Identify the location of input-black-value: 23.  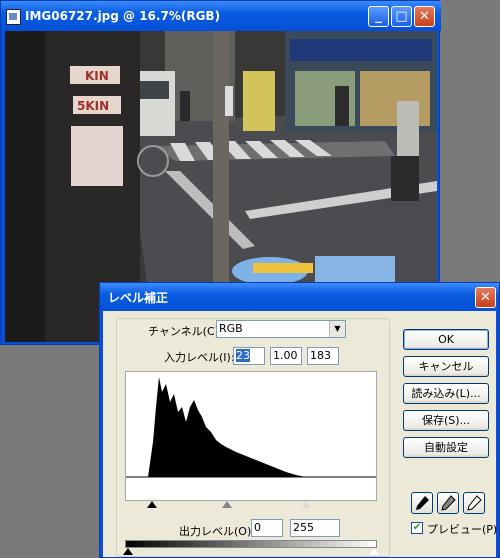
(243, 355).